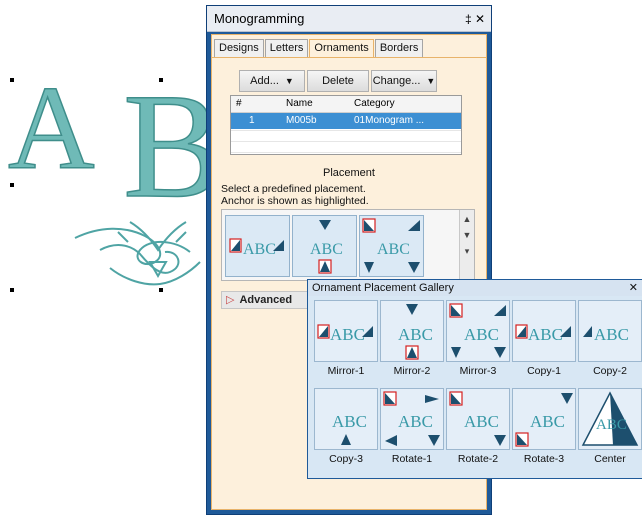 The image size is (642, 519). I want to click on mirror-2-icon: ABC, so click(415, 332).